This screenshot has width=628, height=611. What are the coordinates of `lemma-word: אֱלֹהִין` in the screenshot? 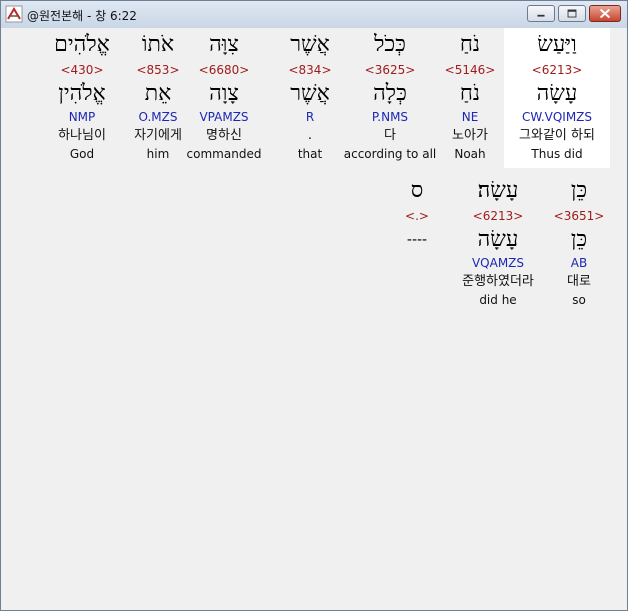 It's located at (82, 93).